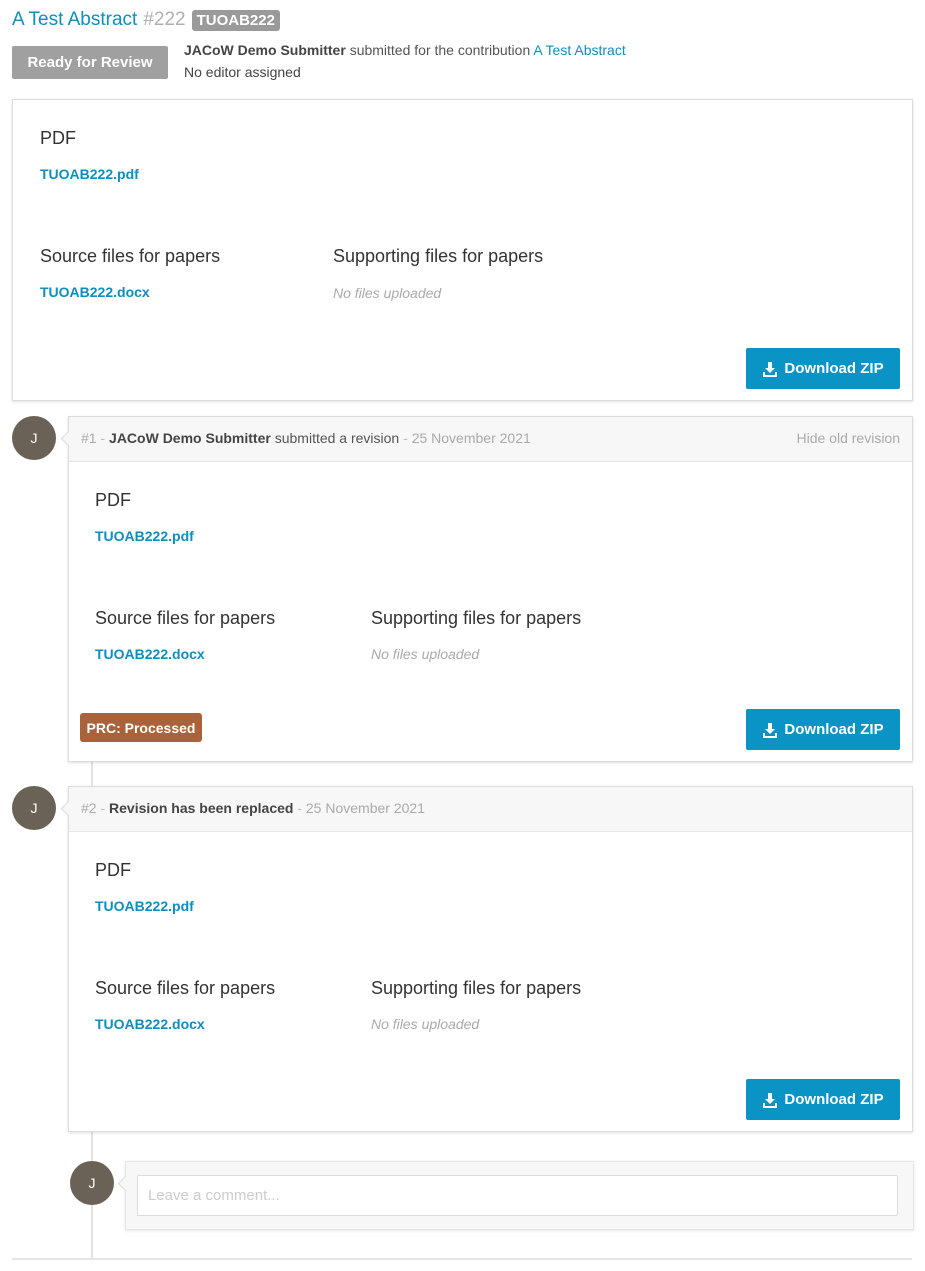 The height and width of the screenshot is (1271, 925). I want to click on timeline-connector, so click(92, 774).